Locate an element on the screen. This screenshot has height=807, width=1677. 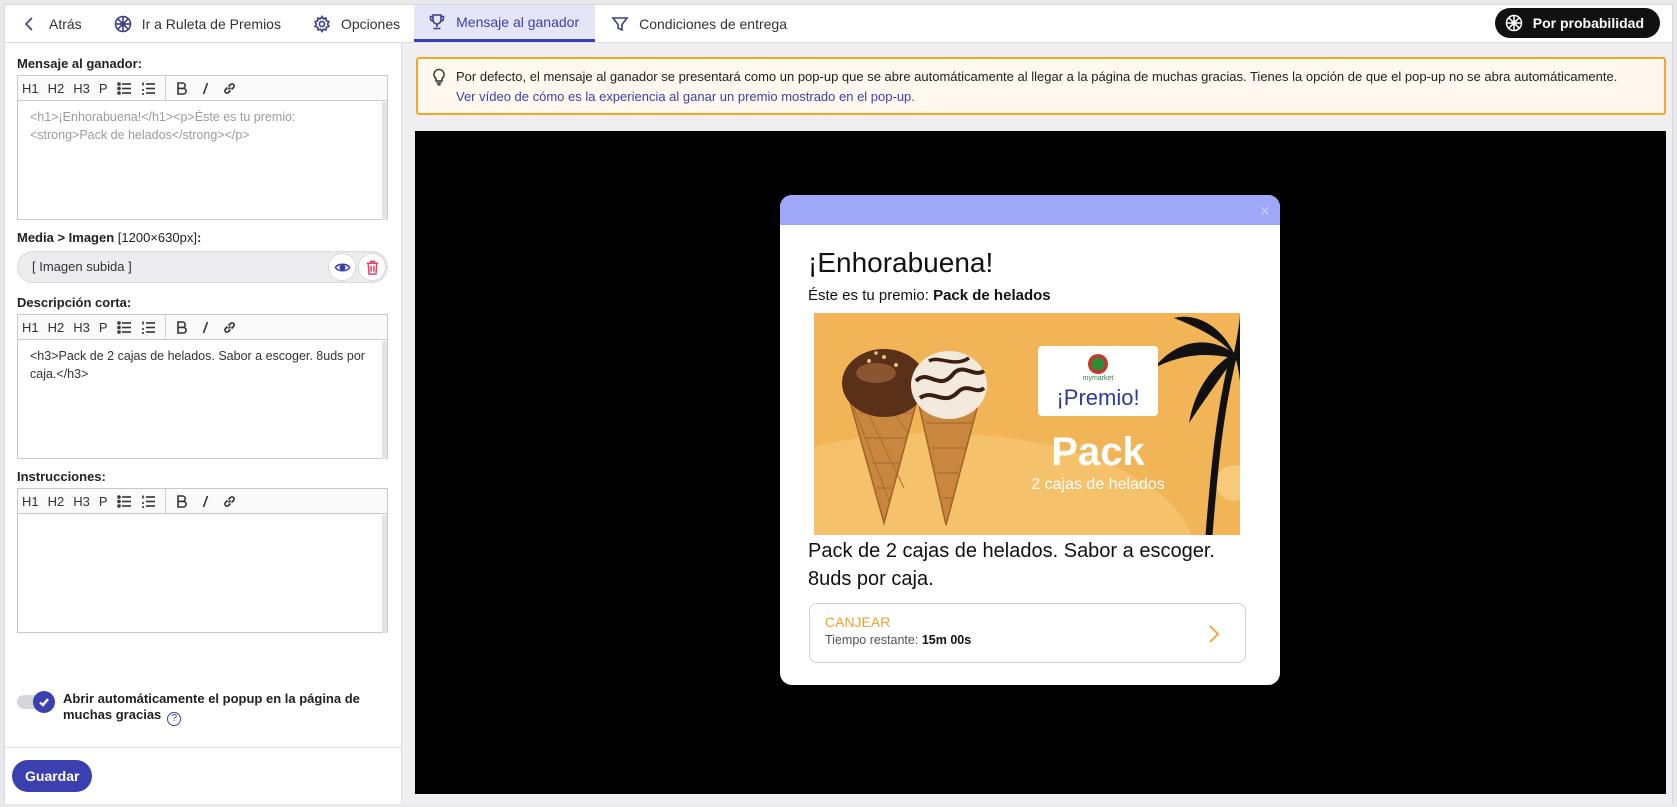
media-label-text: Media > Imagen is located at coordinates (66, 237).